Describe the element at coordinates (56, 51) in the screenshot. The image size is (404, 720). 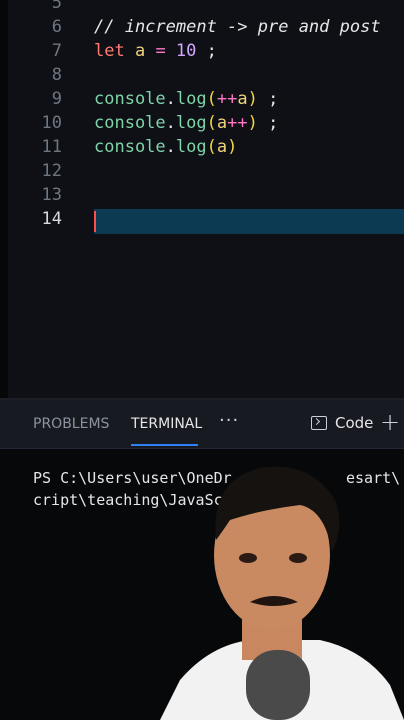
I see `line-number: 7` at that location.